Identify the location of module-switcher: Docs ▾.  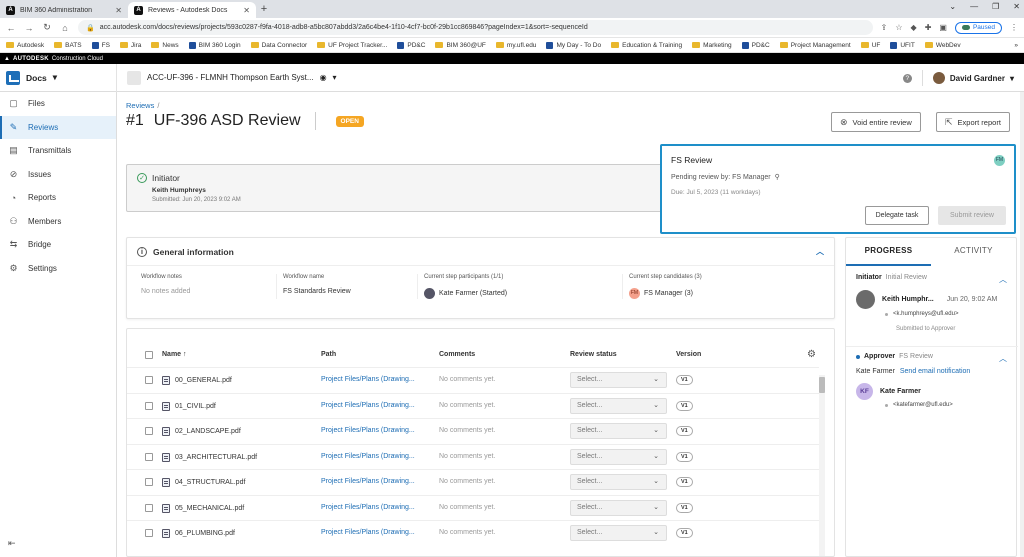
(58, 77).